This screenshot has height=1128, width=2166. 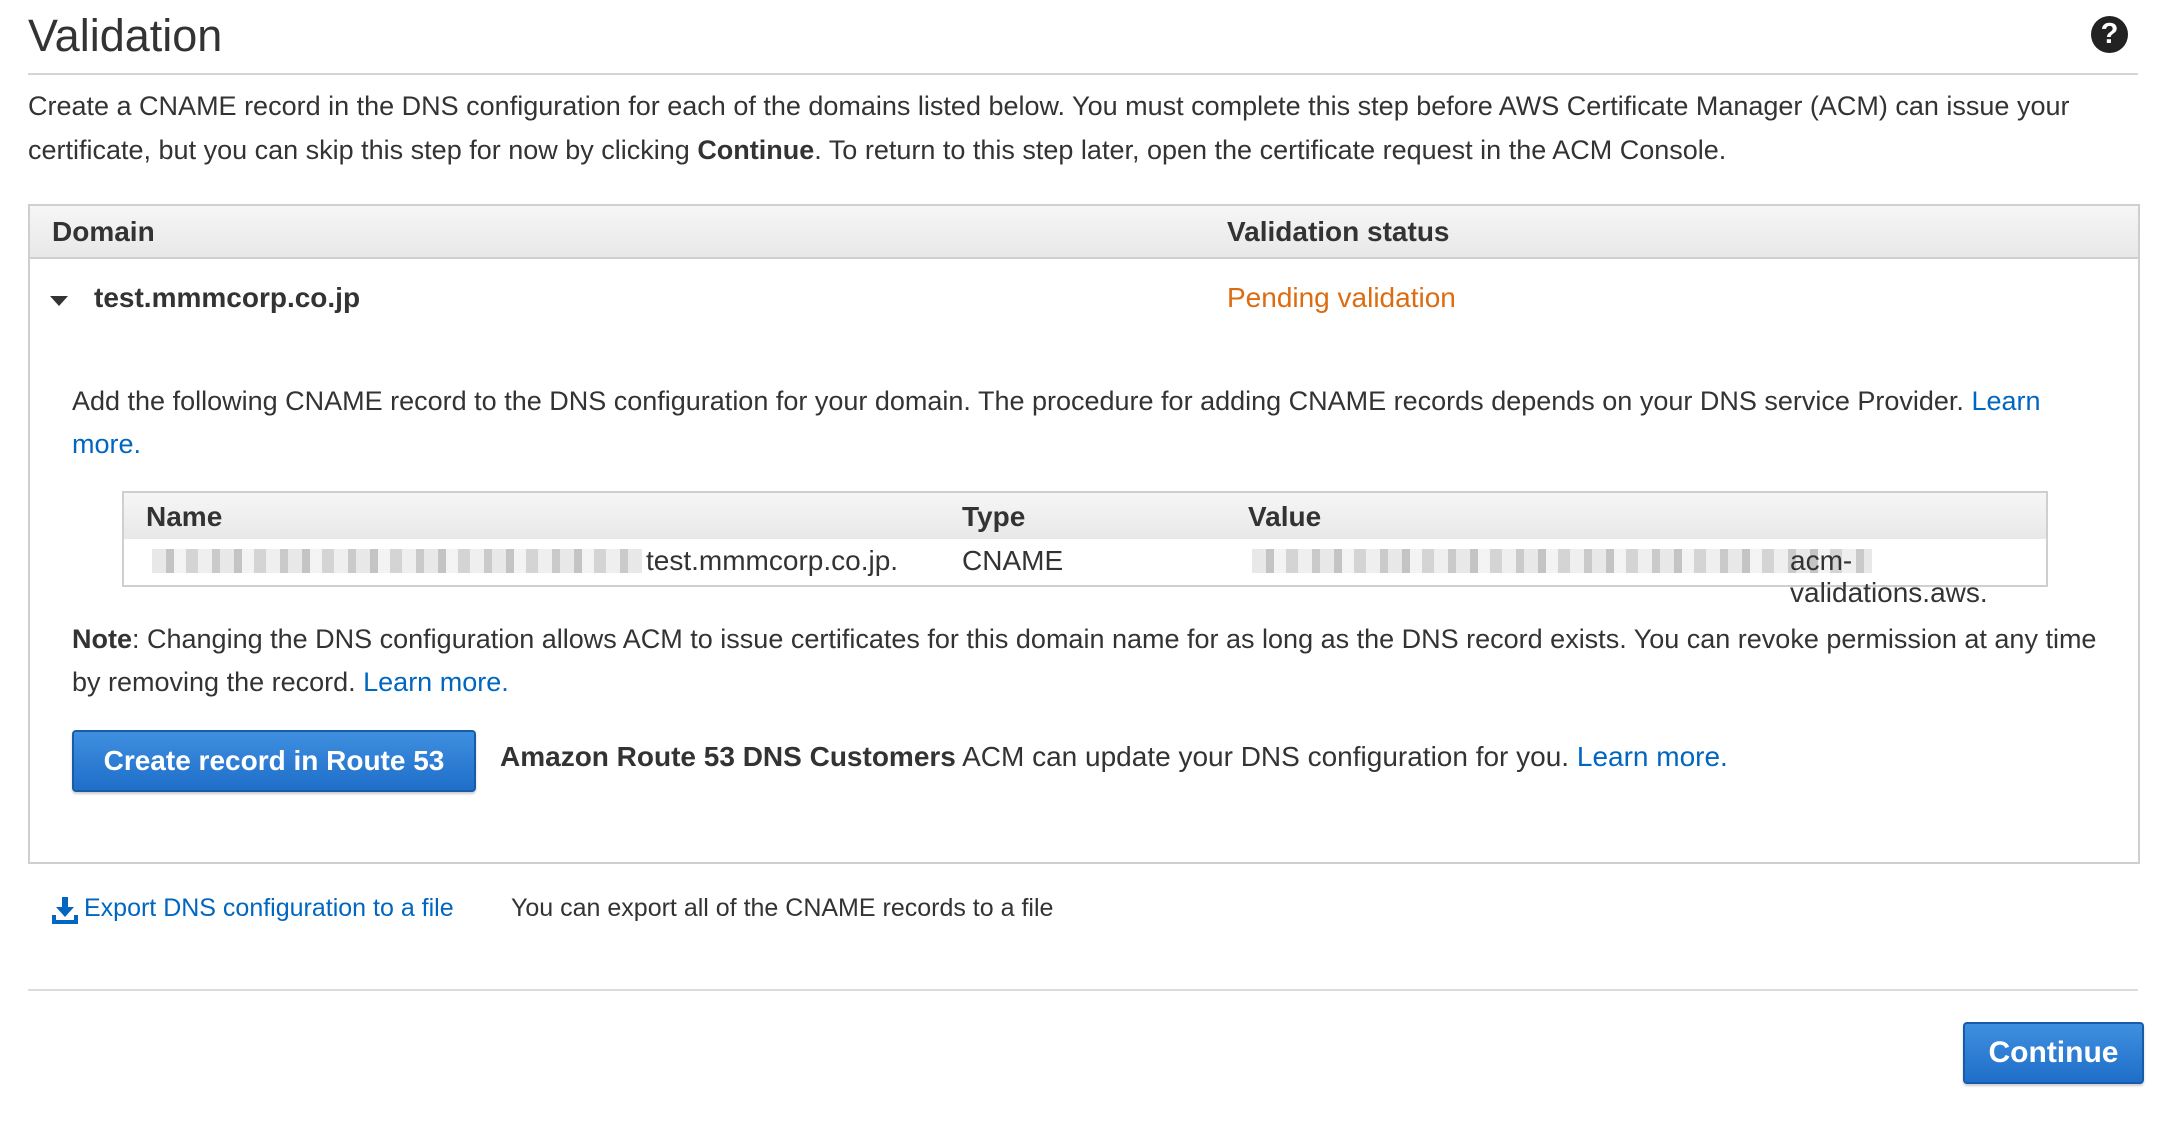 What do you see at coordinates (1084, 232) in the screenshot?
I see `domain-table-header: Domain Validation status` at bounding box center [1084, 232].